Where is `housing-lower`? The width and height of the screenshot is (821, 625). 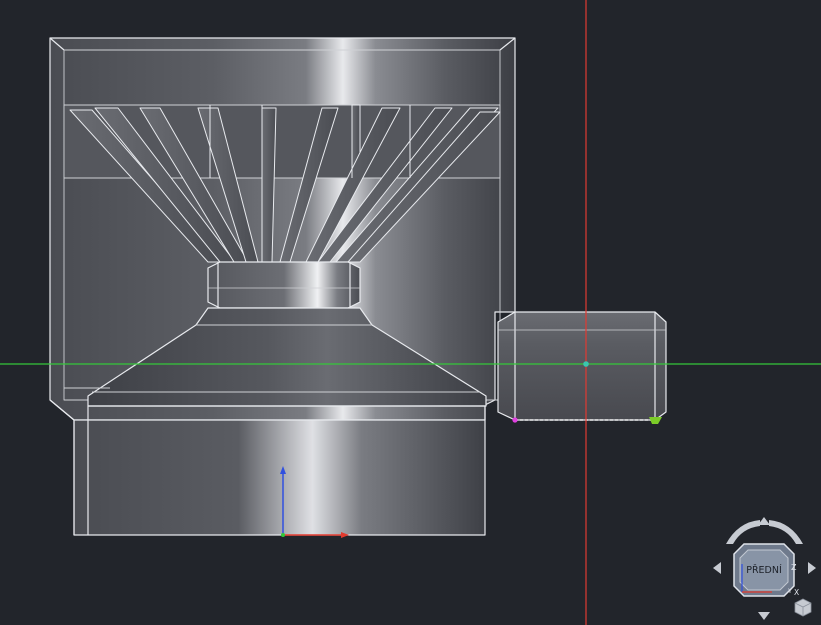 housing-lower is located at coordinates (279, 477).